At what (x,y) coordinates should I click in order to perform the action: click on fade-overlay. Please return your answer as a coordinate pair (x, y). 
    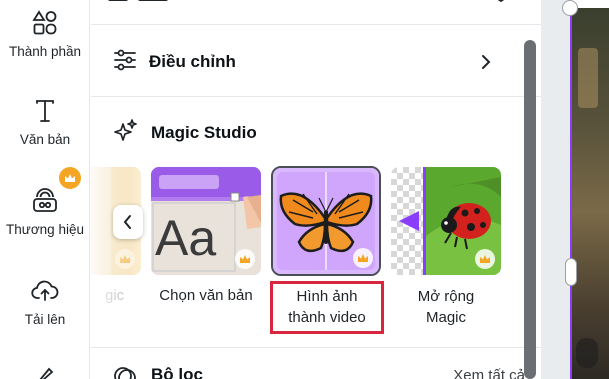
    Looking at the image, I should click on (111, 255).